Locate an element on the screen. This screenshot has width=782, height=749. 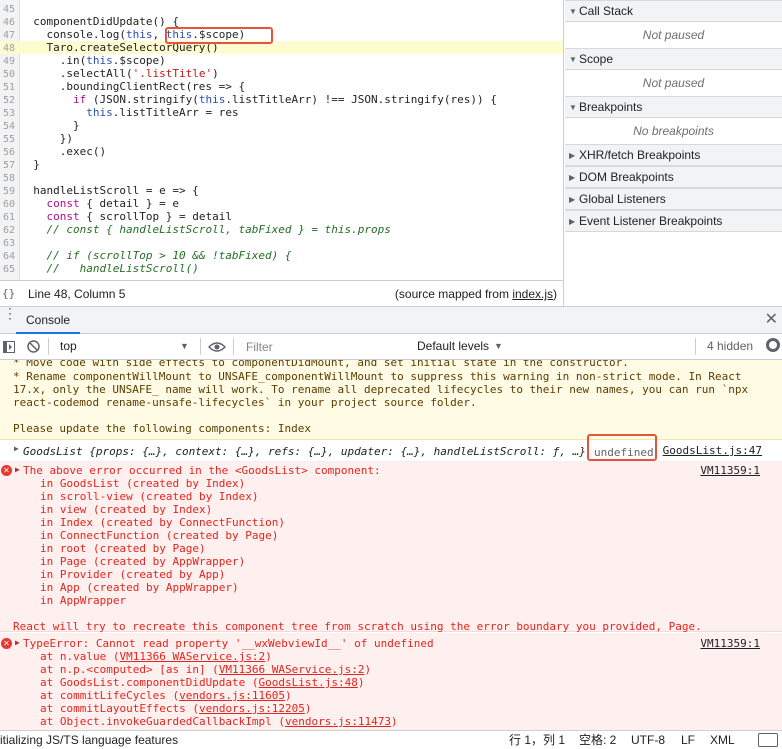
drawer-tab-bar: ⋮ Console ✕ is located at coordinates (391, 320).